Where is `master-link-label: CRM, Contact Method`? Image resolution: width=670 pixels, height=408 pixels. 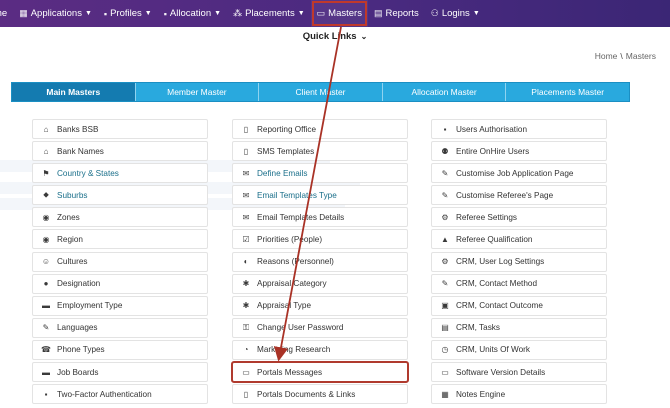 master-link-label: CRM, Contact Method is located at coordinates (496, 284).